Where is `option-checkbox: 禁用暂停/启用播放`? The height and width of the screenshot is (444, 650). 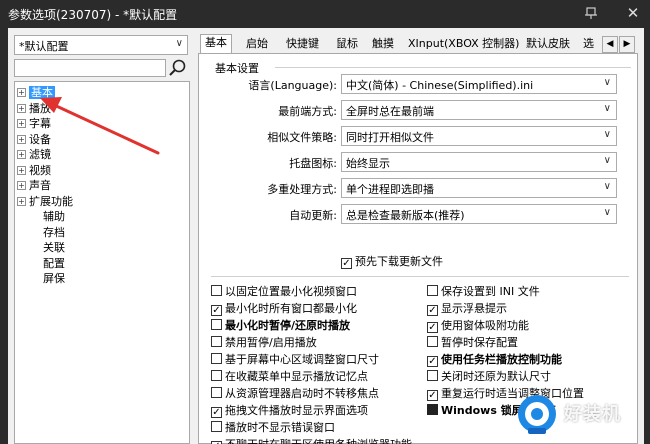 option-checkbox: 禁用暂停/启用播放 is located at coordinates (264, 342).